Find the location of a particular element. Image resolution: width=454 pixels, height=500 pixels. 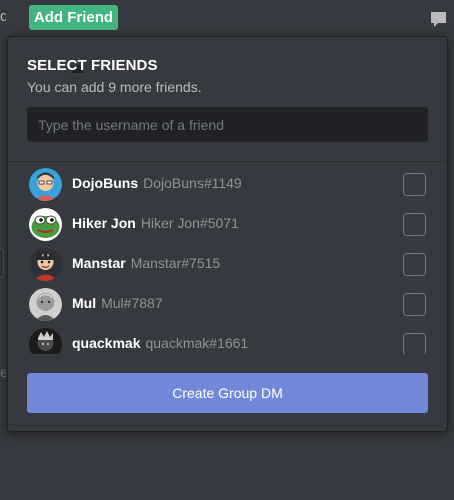

cut-off-heading-text: d is located at coordinates (3, 16).